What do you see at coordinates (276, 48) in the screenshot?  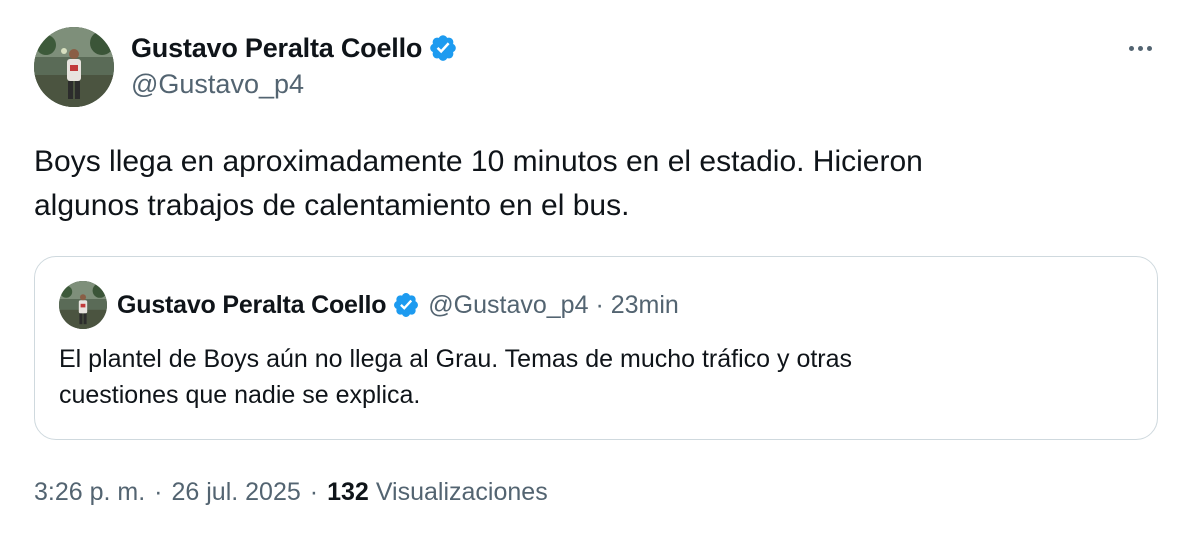 I see `author-display-name: Gustavo Peralta Coello` at bounding box center [276, 48].